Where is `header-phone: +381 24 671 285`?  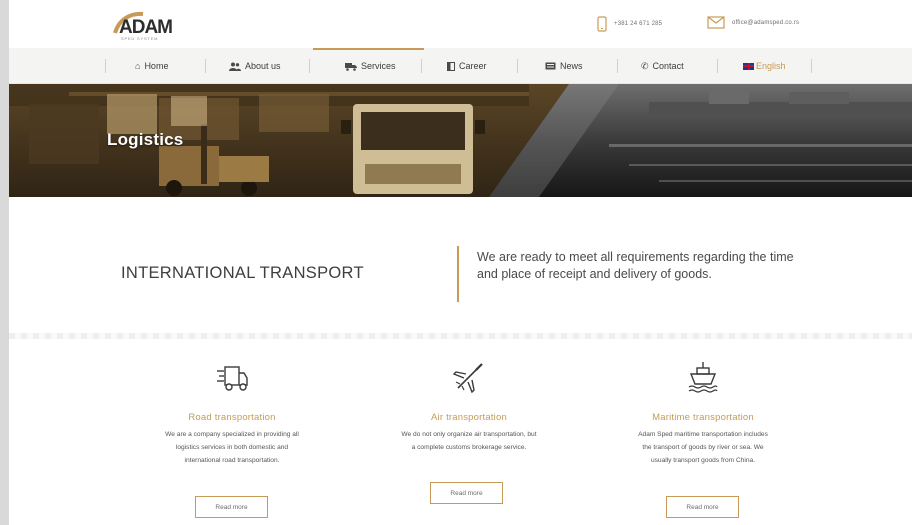 header-phone: +381 24 671 285 is located at coordinates (629, 24).